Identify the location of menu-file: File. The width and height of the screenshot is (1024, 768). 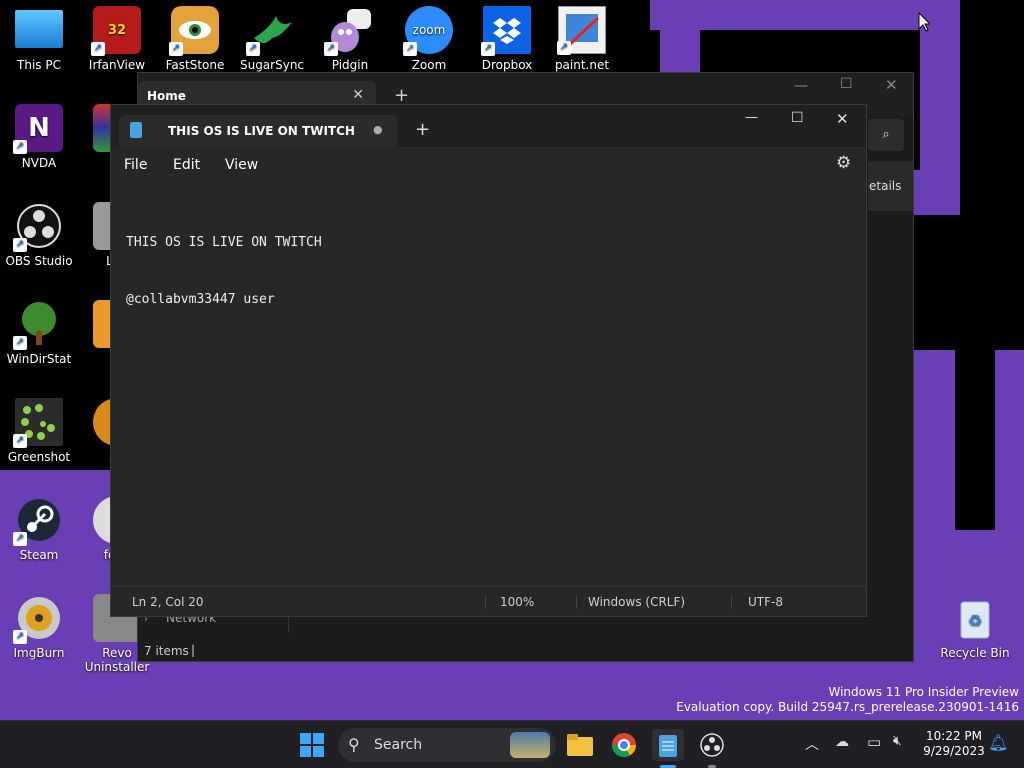
(135, 165).